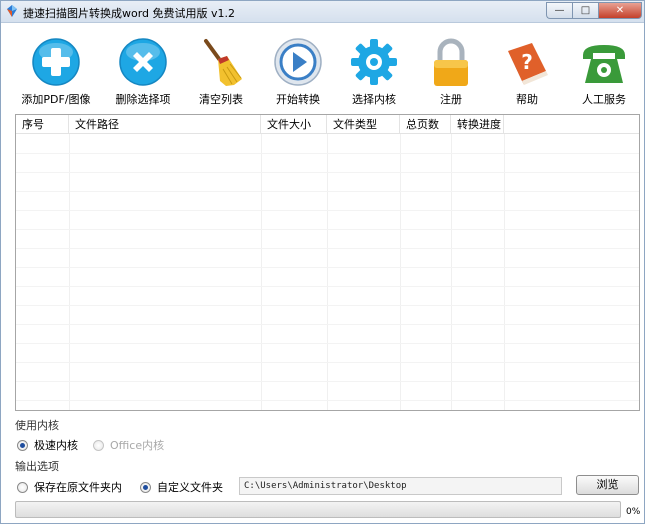 Image resolution: width=645 pixels, height=524 pixels. I want to click on engine-fast-radio: 极速内核, so click(47, 445).